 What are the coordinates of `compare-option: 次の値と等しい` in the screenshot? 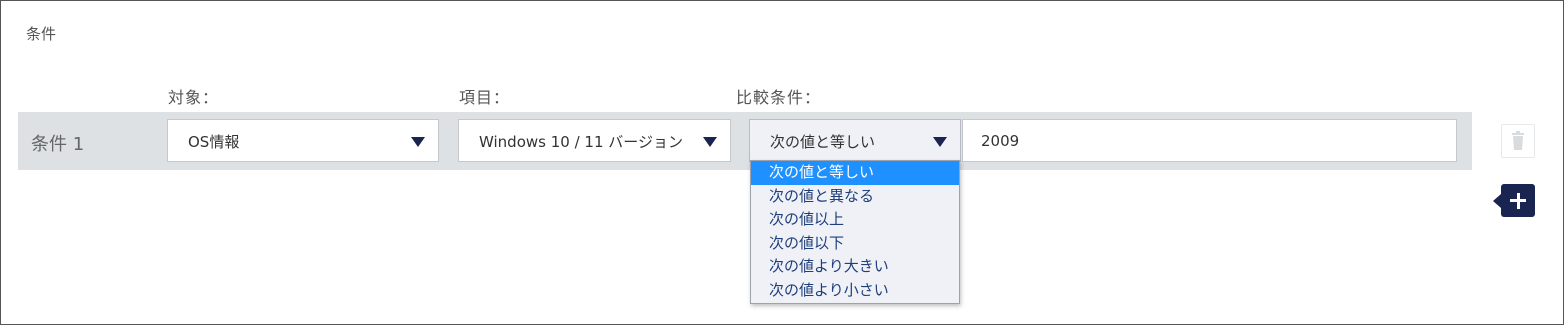 It's located at (855, 173).